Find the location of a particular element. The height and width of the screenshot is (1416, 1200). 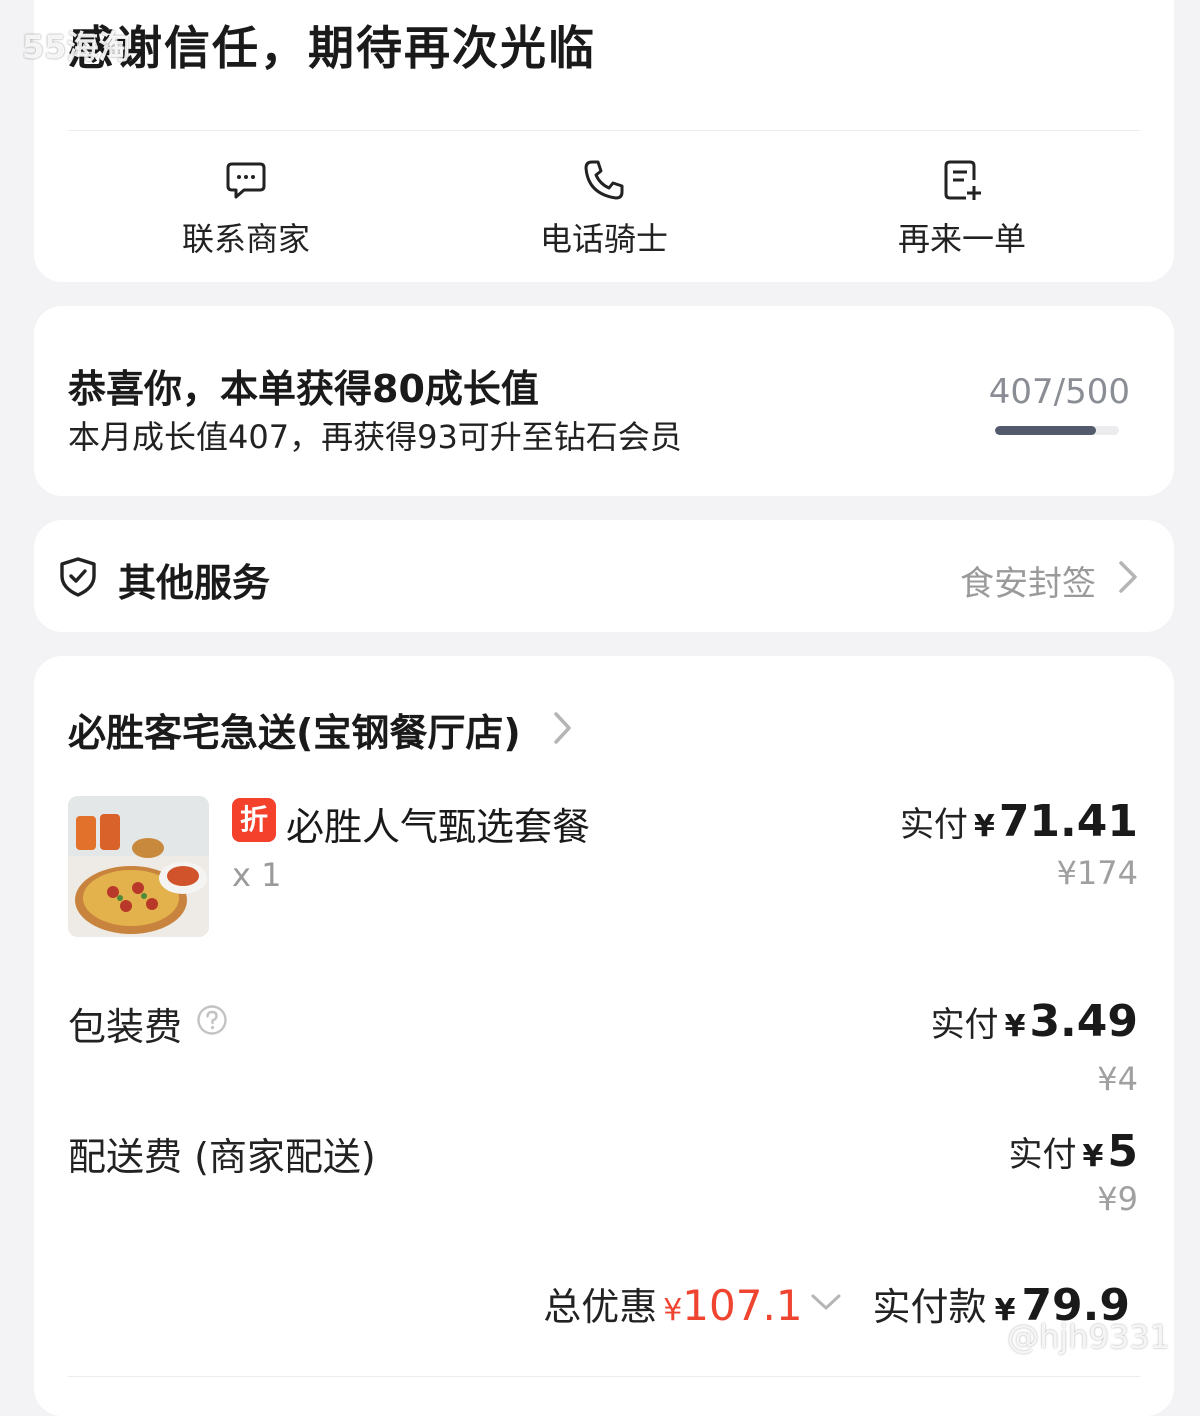

item-paid-price: 实付 ¥71.41 is located at coordinates (1019, 821).